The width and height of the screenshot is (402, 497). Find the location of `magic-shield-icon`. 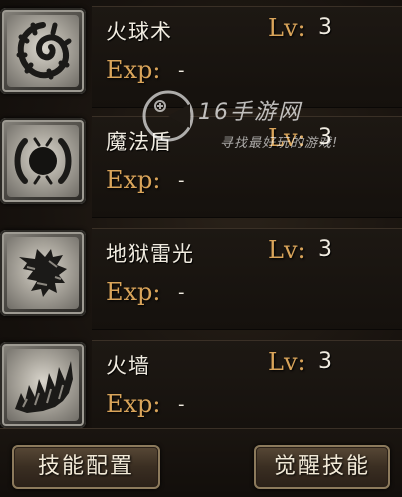

magic-shield-icon is located at coordinates (43, 161).